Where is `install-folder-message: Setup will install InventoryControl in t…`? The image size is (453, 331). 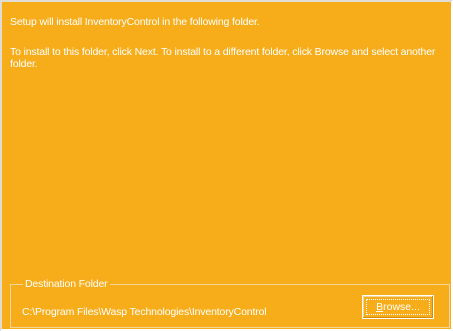
install-folder-message: Setup will install InventoryControl in t… is located at coordinates (135, 22).